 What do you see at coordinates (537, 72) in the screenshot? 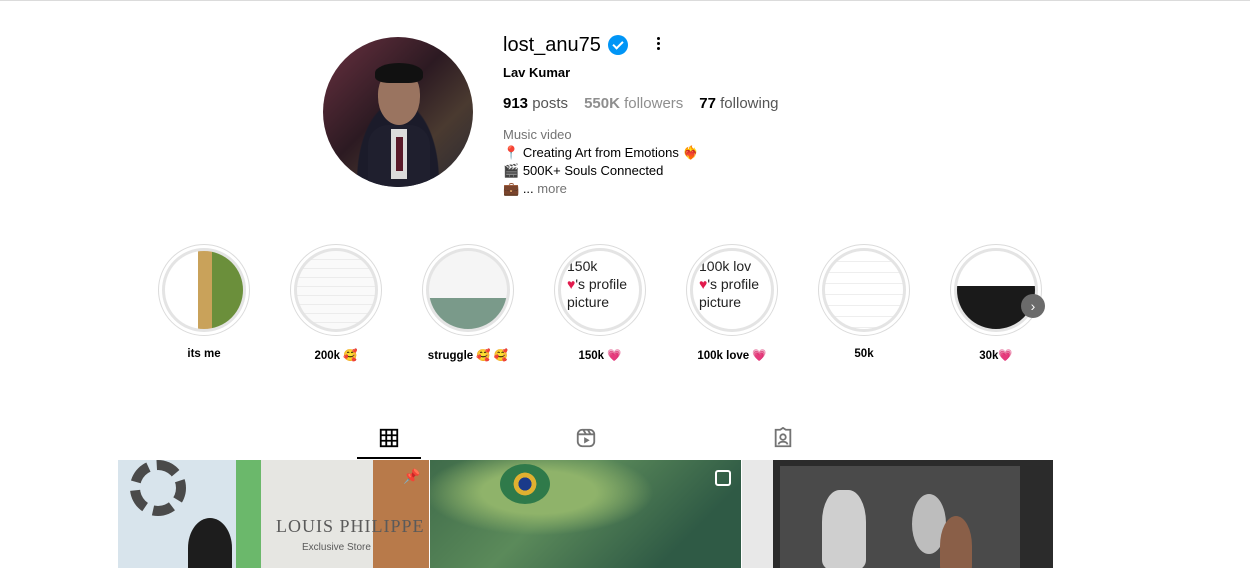
I see `full-name: Lav Kumar` at bounding box center [537, 72].